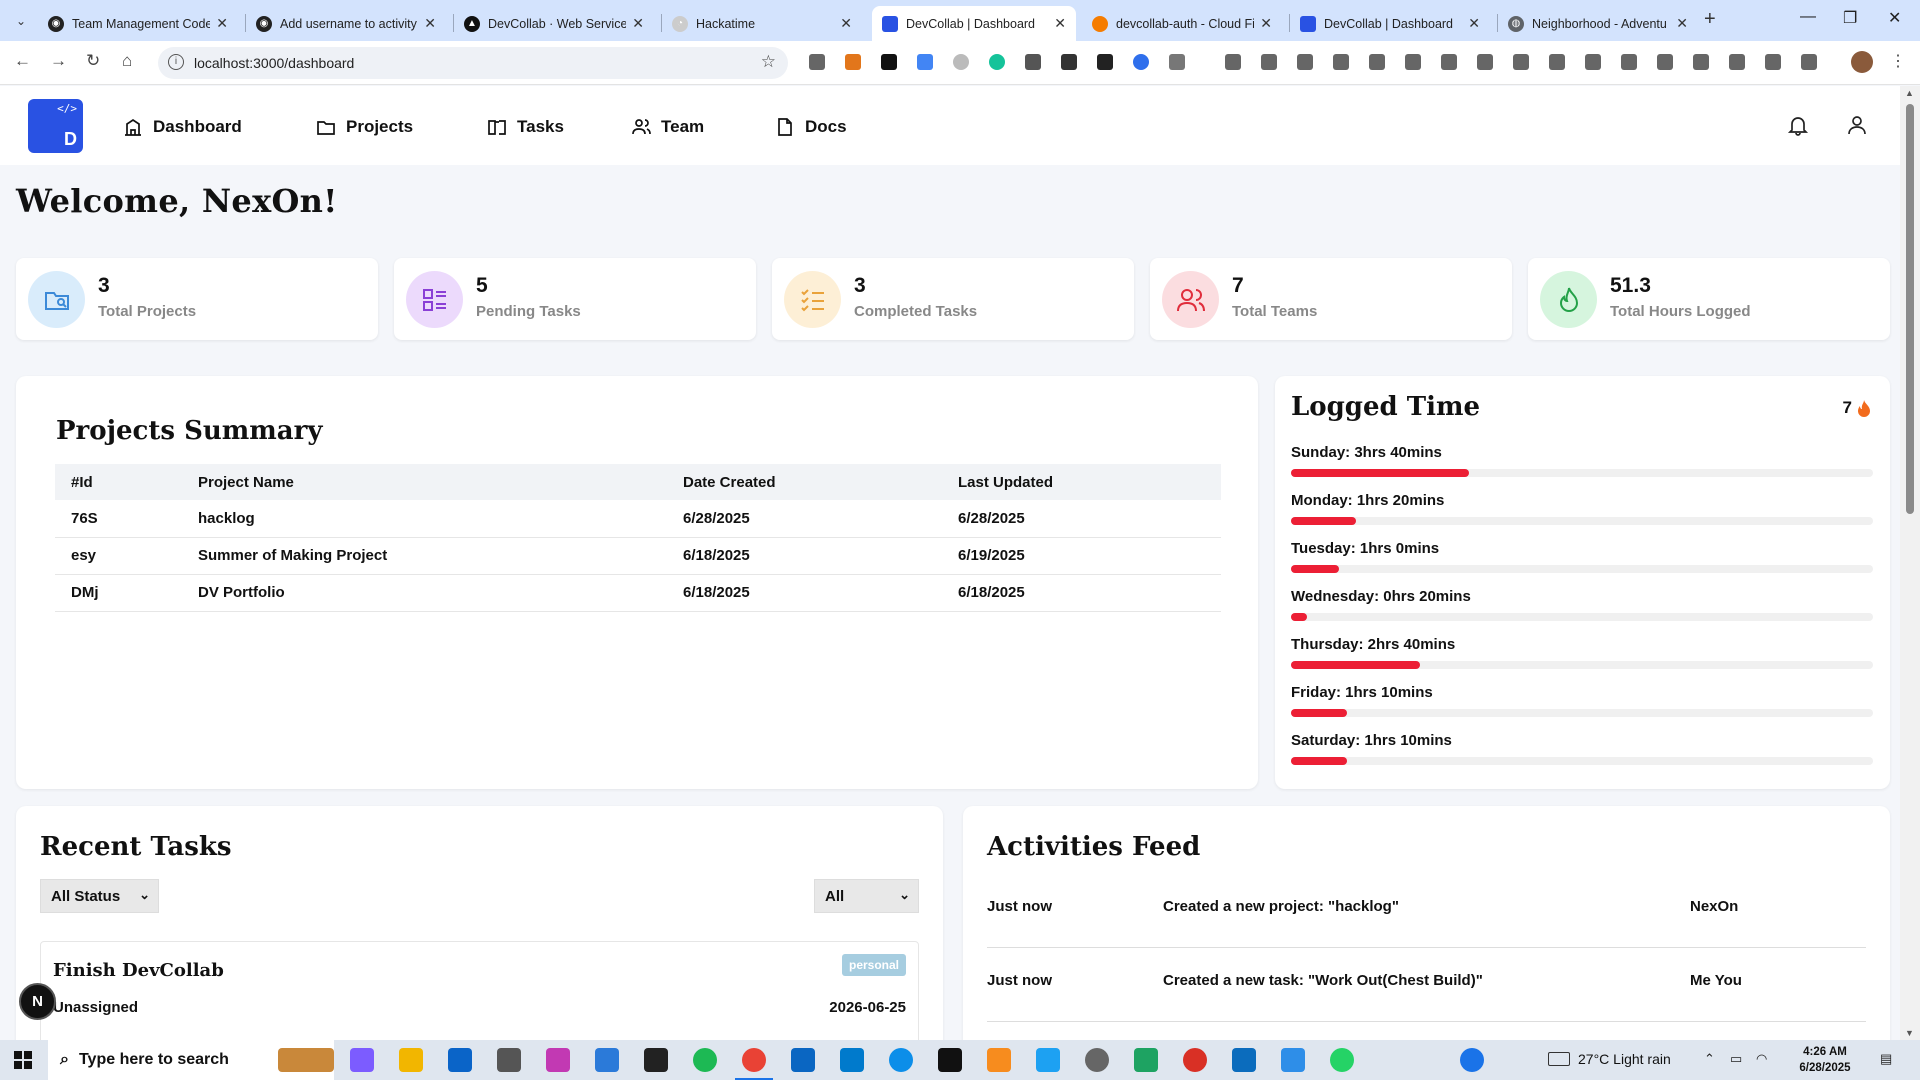  I want to click on nav-tasks: Tasks, so click(525, 127).